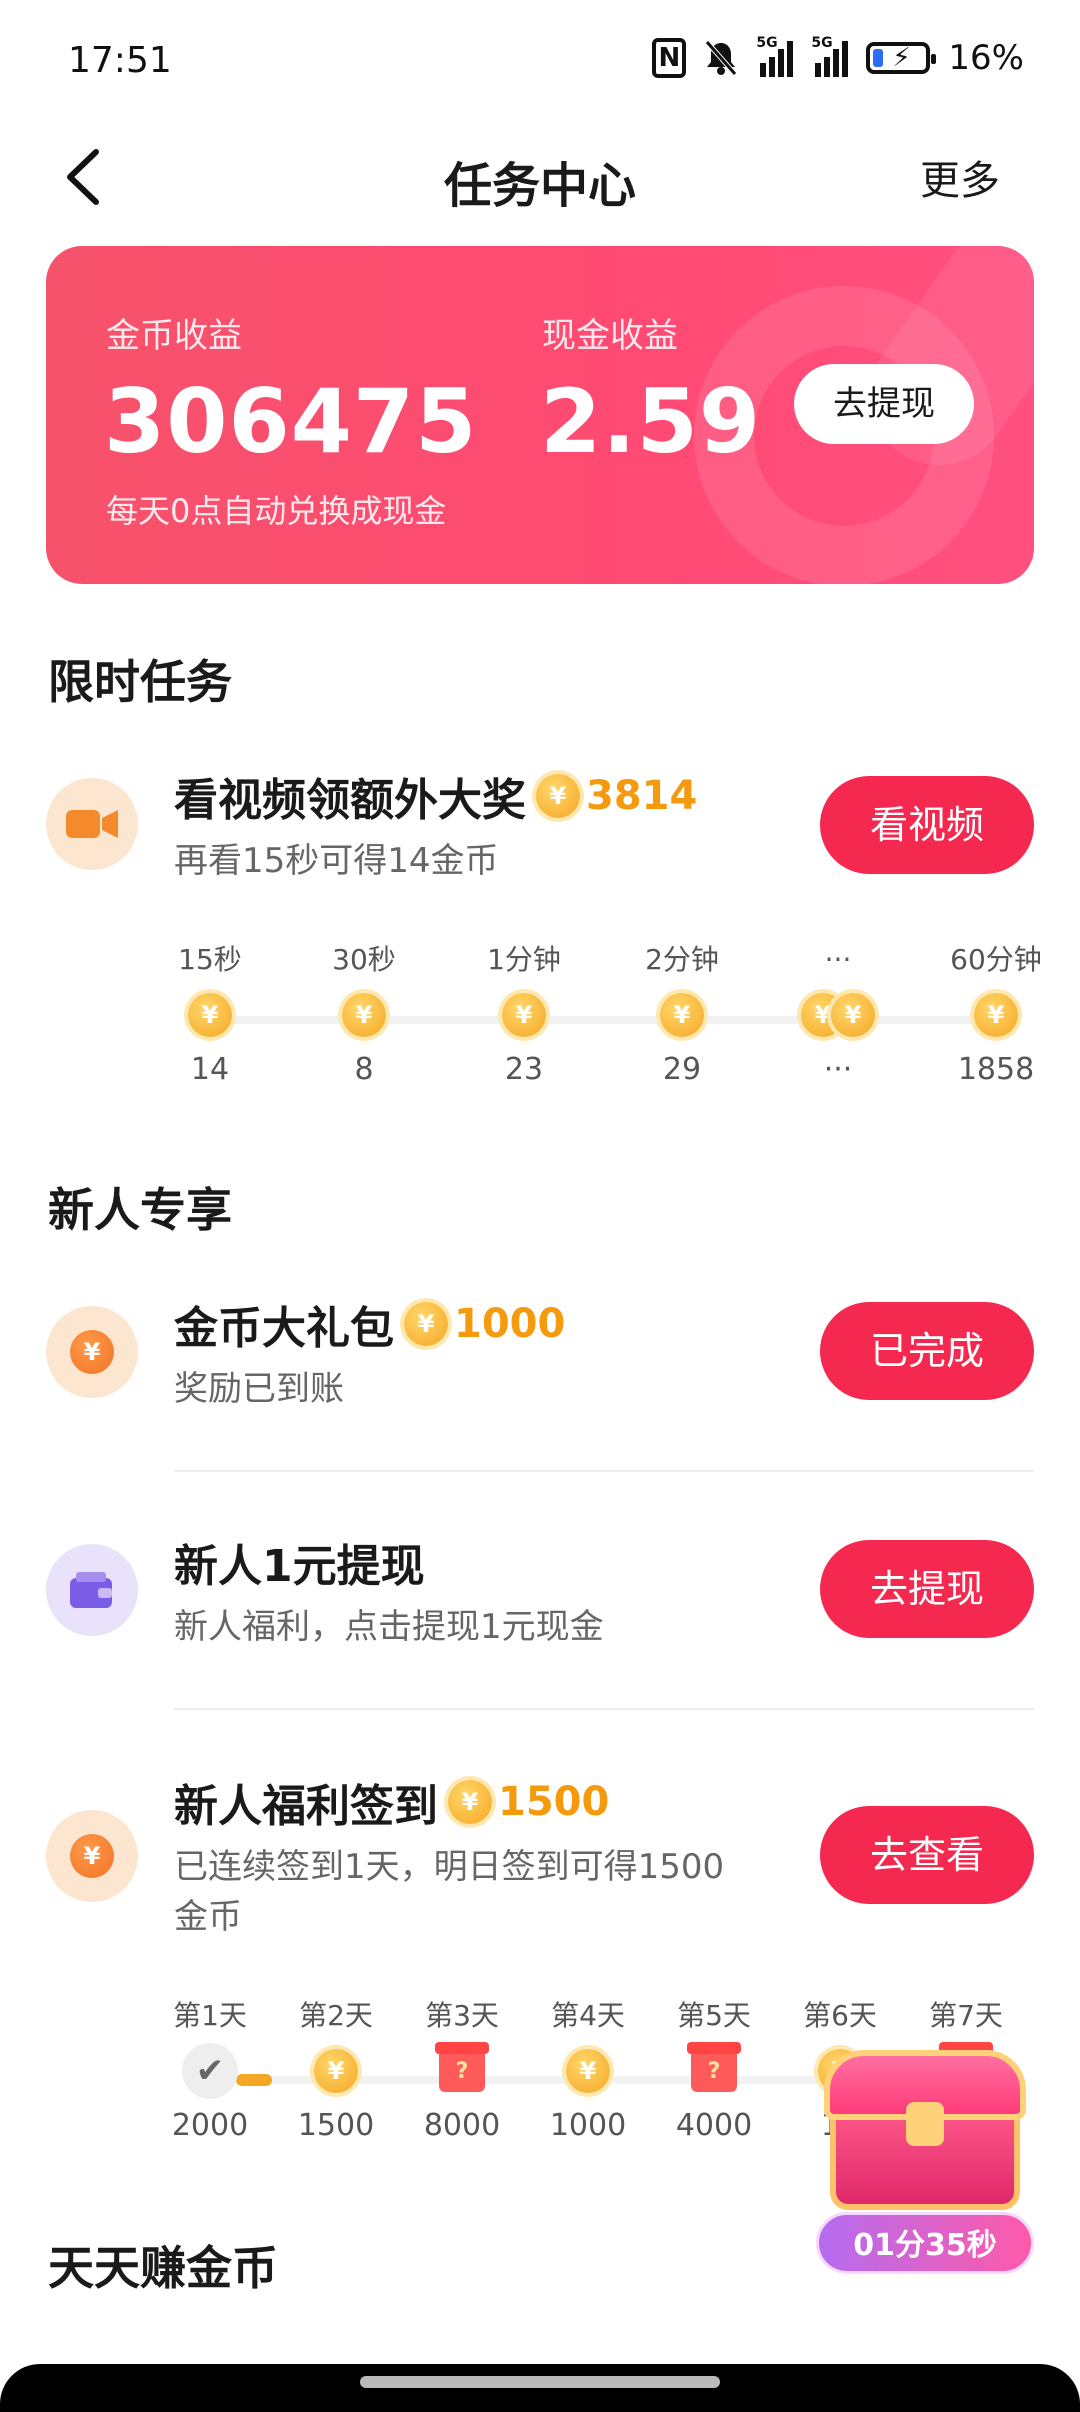 The width and height of the screenshot is (1080, 2412). What do you see at coordinates (284, 1328) in the screenshot?
I see `task-title-gift-pack-text: 金币大礼包` at bounding box center [284, 1328].